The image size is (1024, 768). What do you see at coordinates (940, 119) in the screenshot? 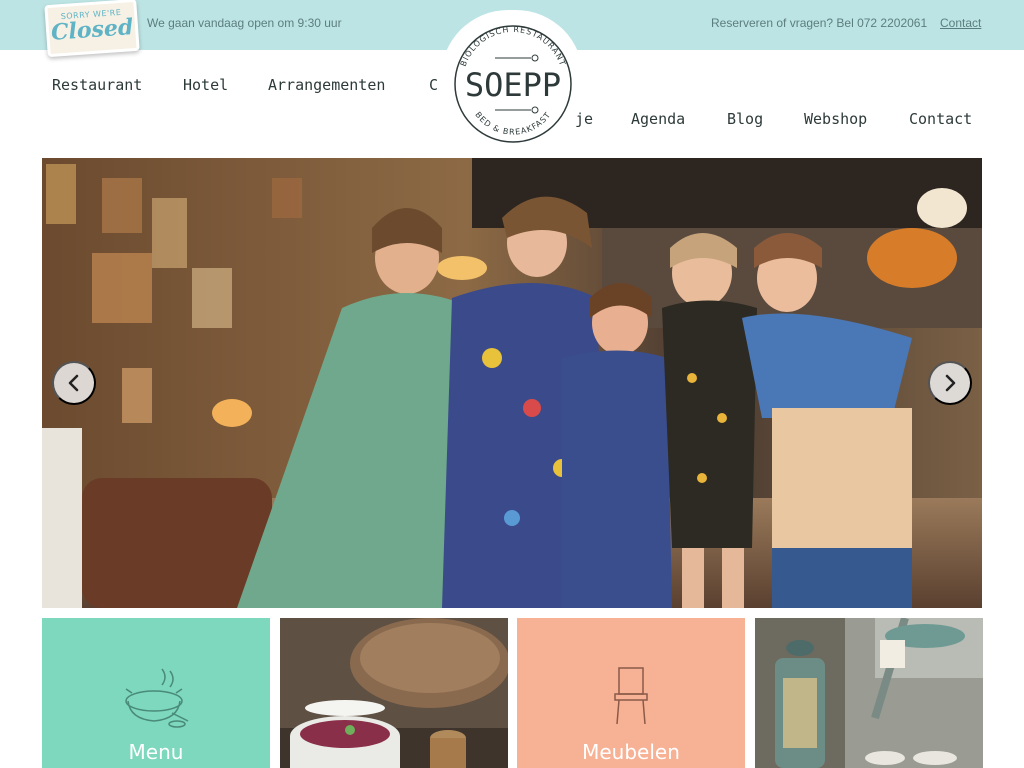
I see `nav-contact: Contact` at bounding box center [940, 119].